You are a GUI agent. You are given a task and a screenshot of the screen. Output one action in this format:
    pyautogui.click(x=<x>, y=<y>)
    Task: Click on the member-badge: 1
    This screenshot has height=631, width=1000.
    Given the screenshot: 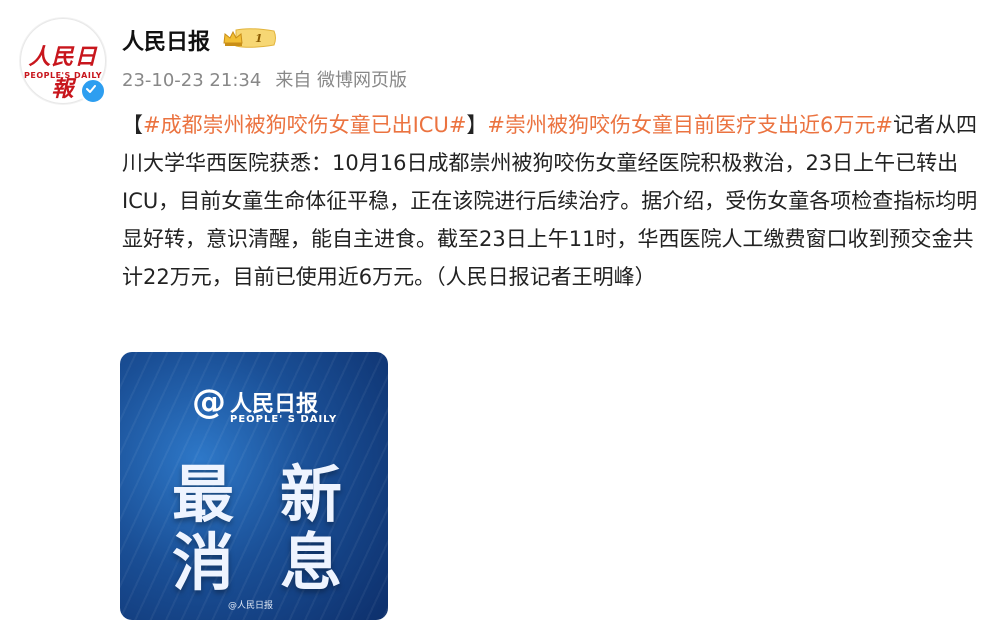 What is the action you would take?
    pyautogui.click(x=250, y=40)
    